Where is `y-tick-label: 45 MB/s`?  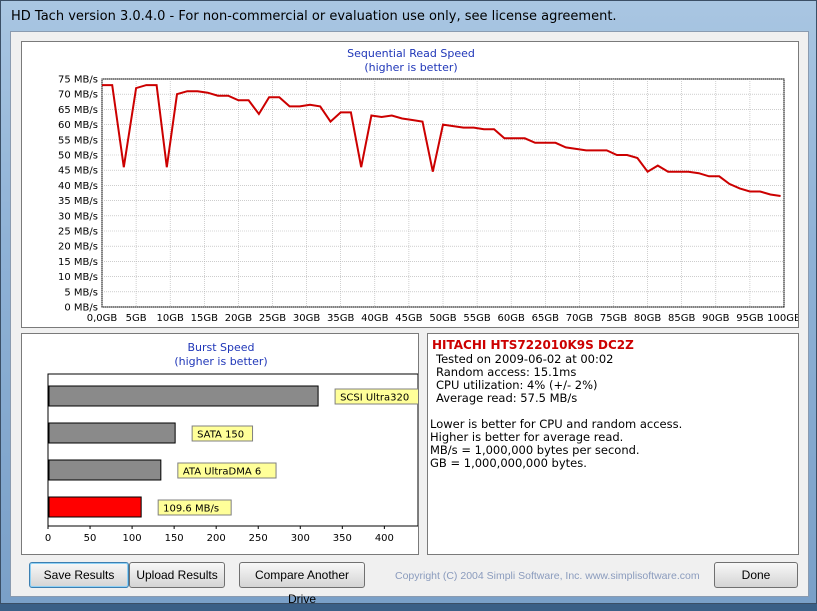 y-tick-label: 45 MB/s is located at coordinates (78, 171).